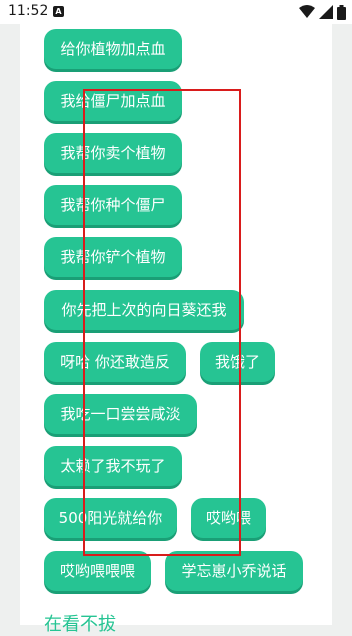 Image resolution: width=352 pixels, height=636 pixels. What do you see at coordinates (341, 12) in the screenshot?
I see `battery-icon` at bounding box center [341, 12].